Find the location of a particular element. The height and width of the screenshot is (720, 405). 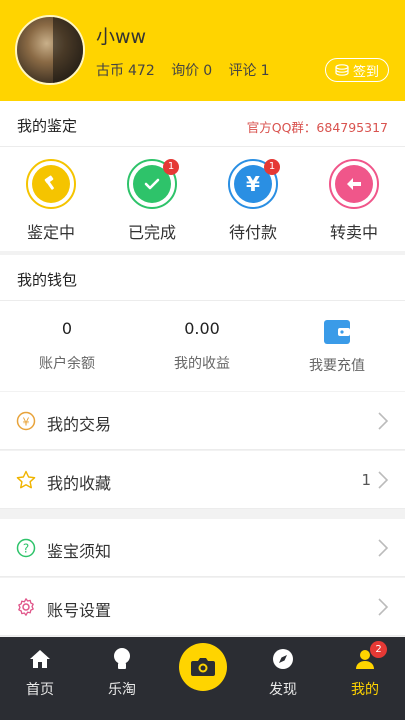

tab-home-label: 首页 is located at coordinates (40, 690).